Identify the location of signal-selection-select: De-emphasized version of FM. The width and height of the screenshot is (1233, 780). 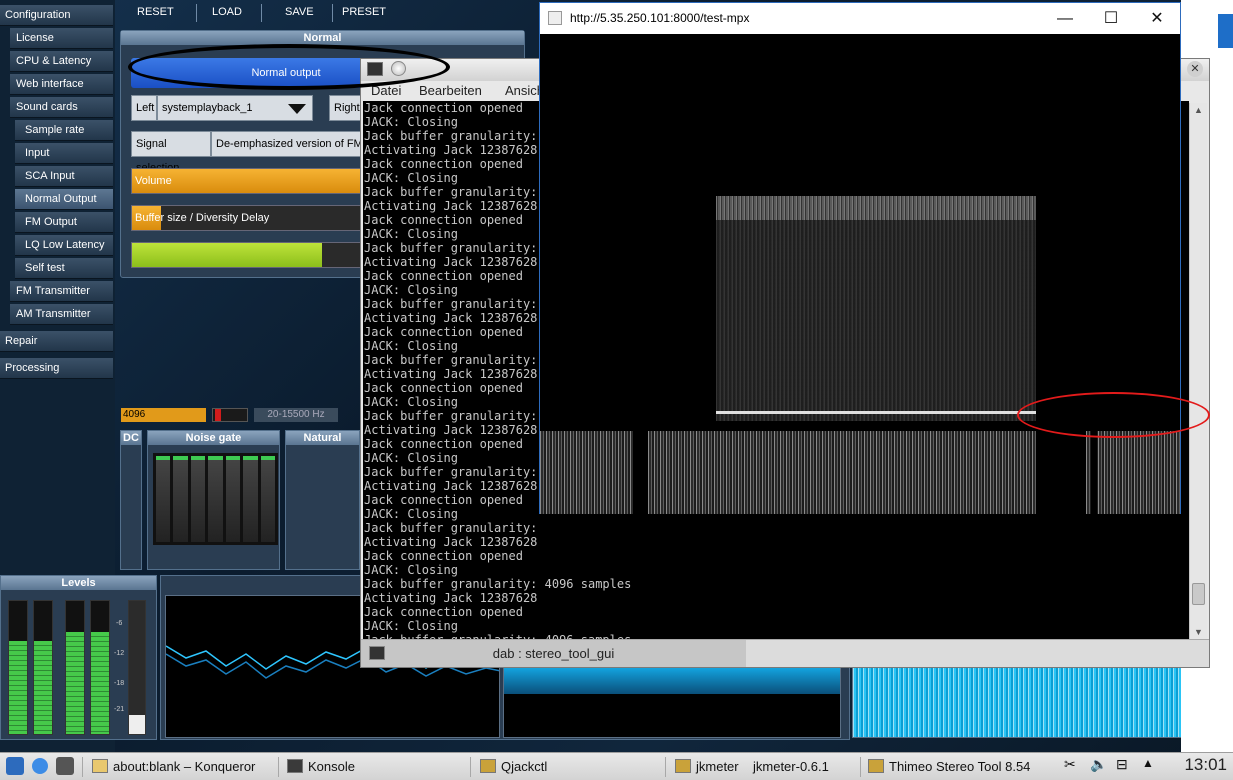
(291, 144).